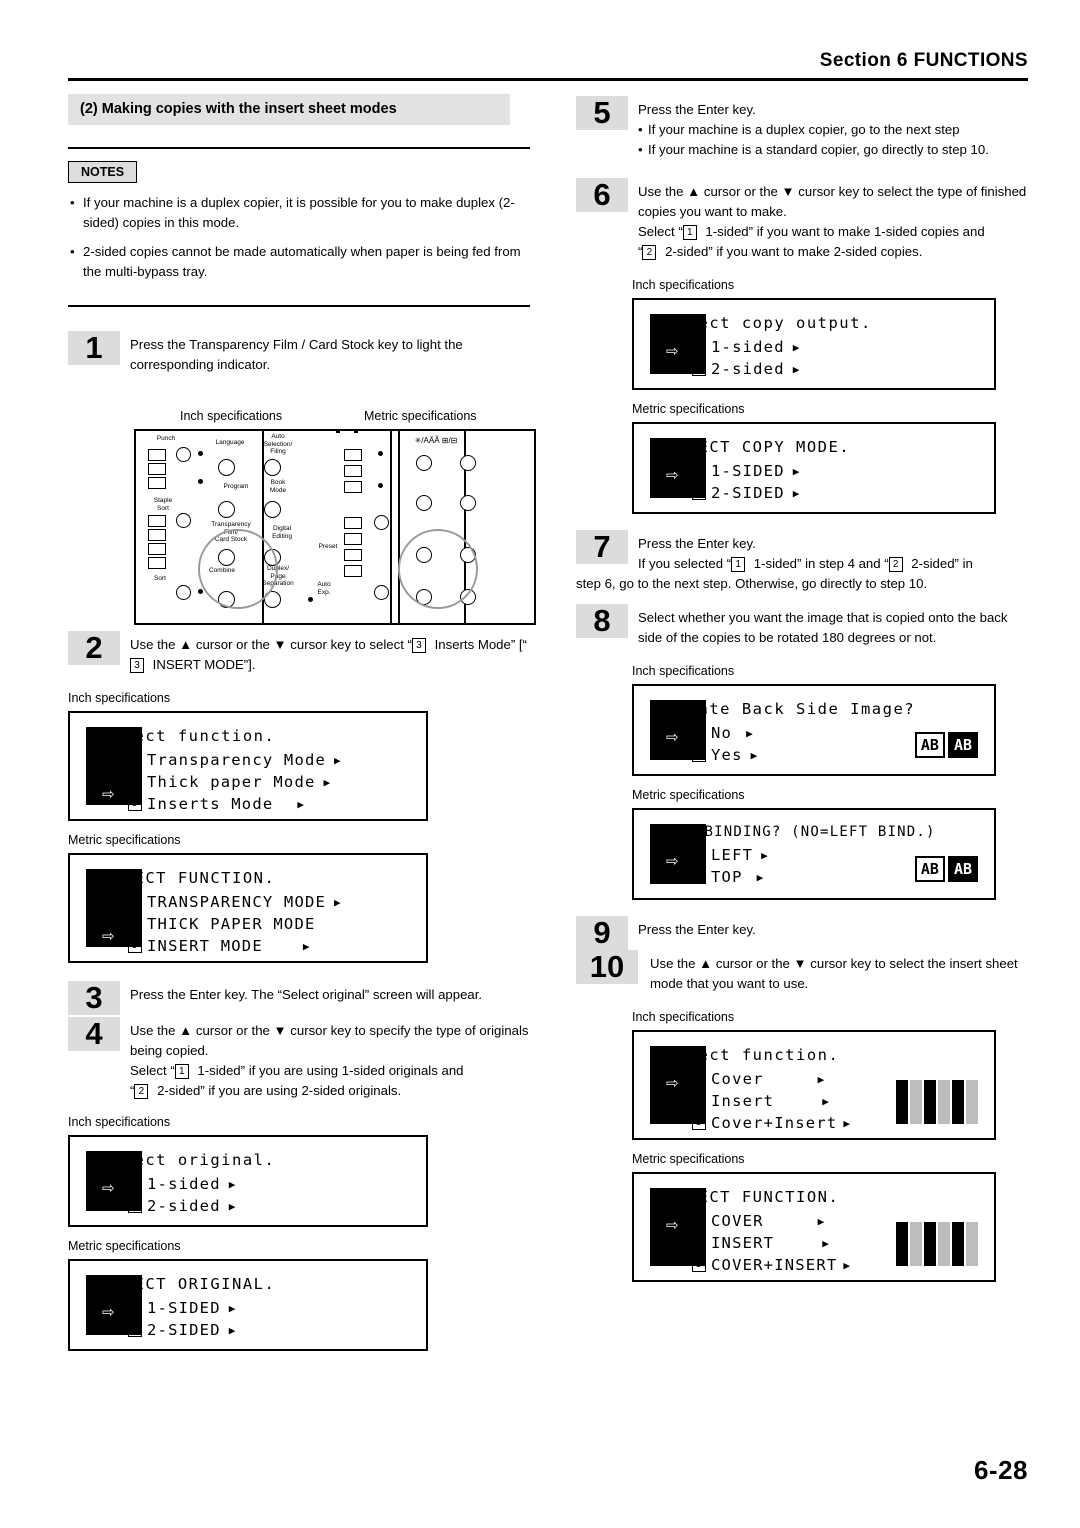  Describe the element at coordinates (256, 1330) in the screenshot. I see `lcd-row: 2 2-SIDED ▶` at that location.